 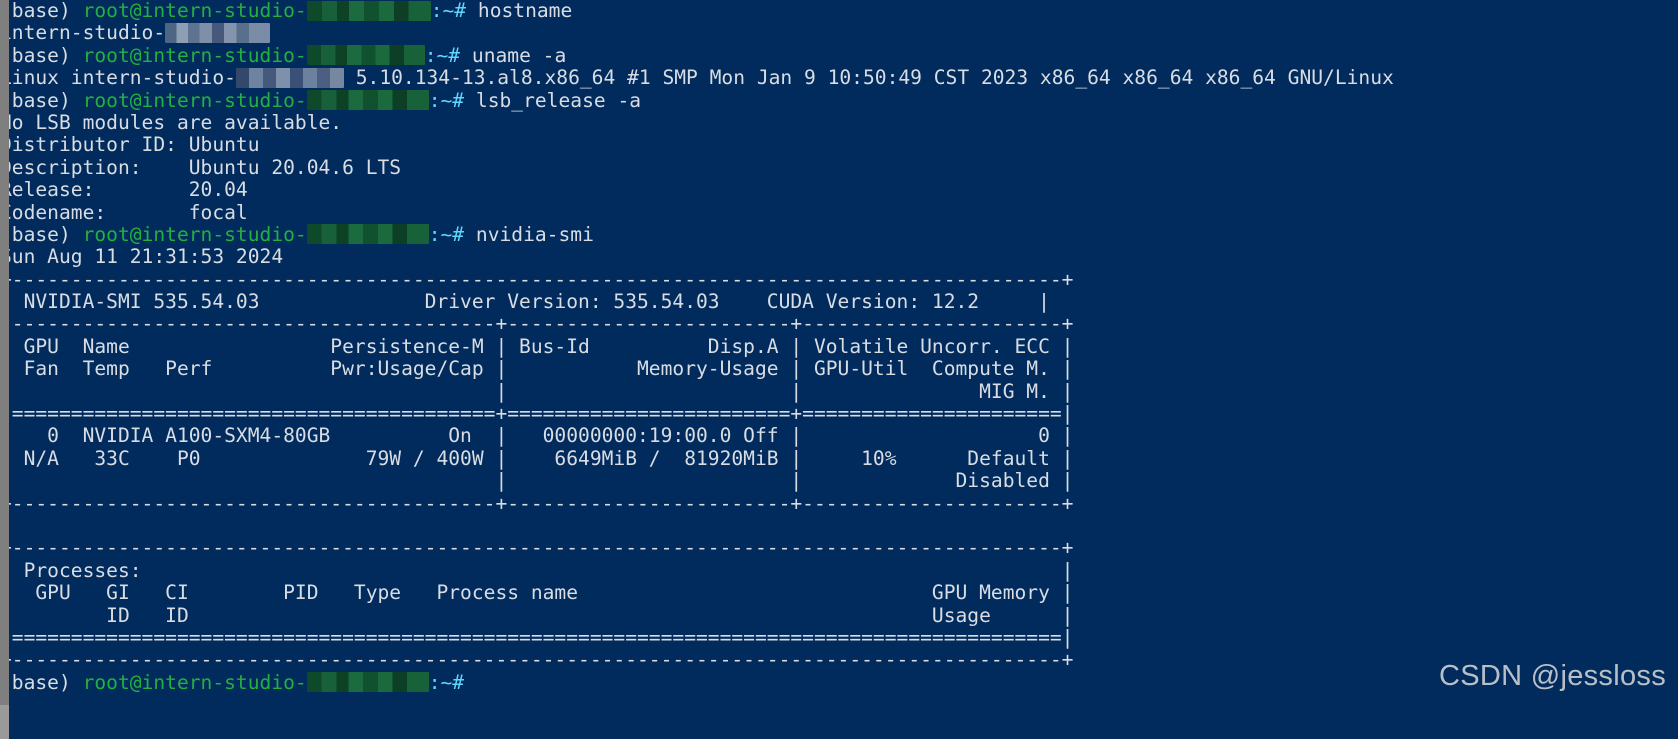 I want to click on redacted-uname-host, so click(x=289, y=77).